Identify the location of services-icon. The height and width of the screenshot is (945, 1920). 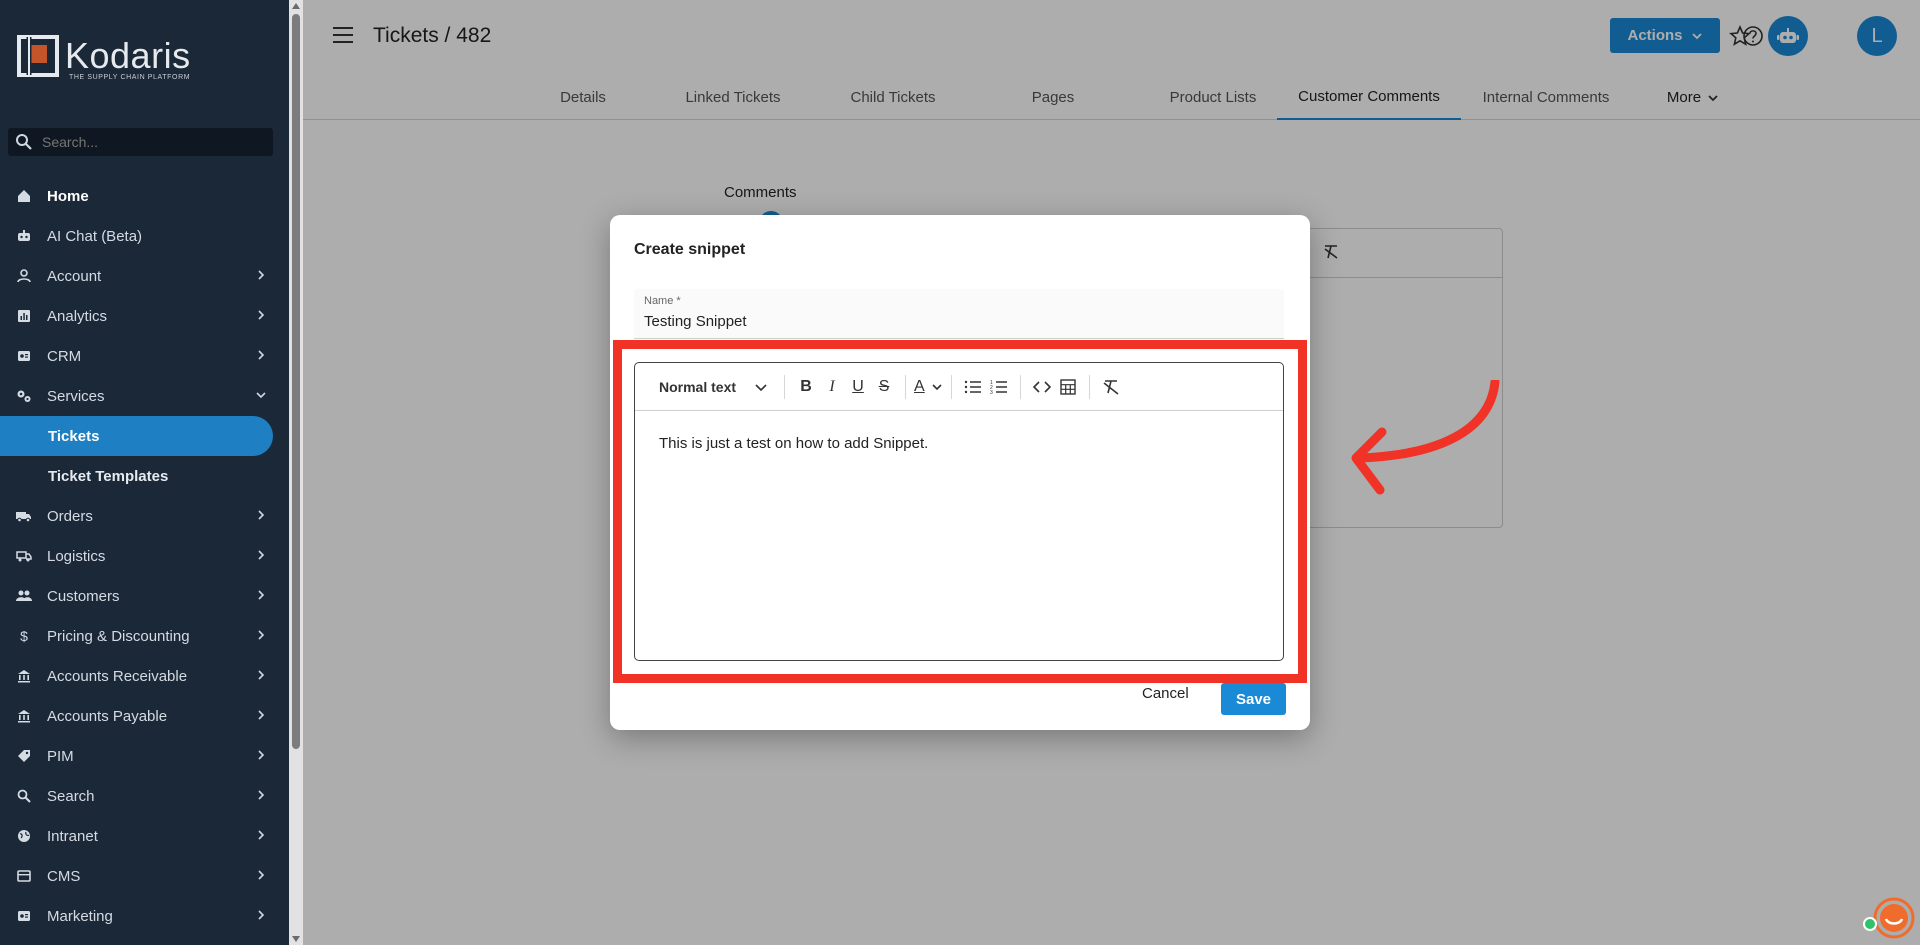
(24, 396).